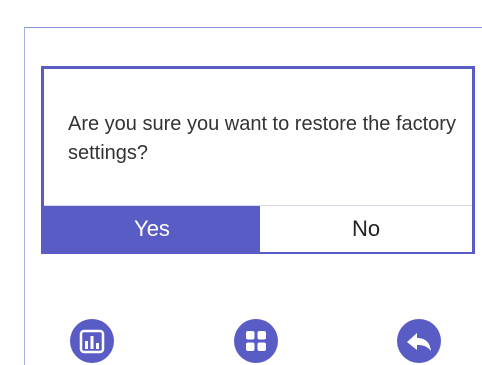  Describe the element at coordinates (253, 27) in the screenshot. I see `frame-top-border` at that location.